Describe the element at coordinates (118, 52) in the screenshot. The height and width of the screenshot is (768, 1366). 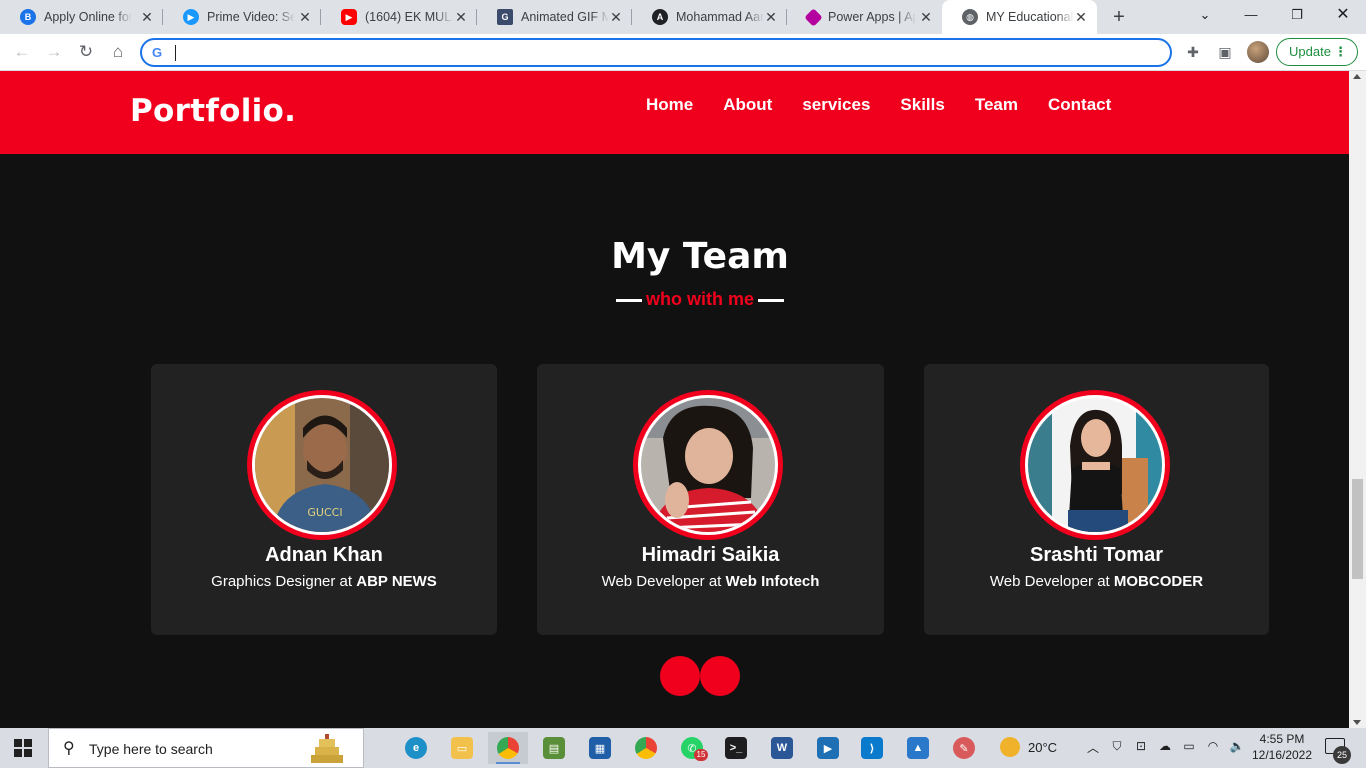
I see `home-icon: ⌂` at that location.